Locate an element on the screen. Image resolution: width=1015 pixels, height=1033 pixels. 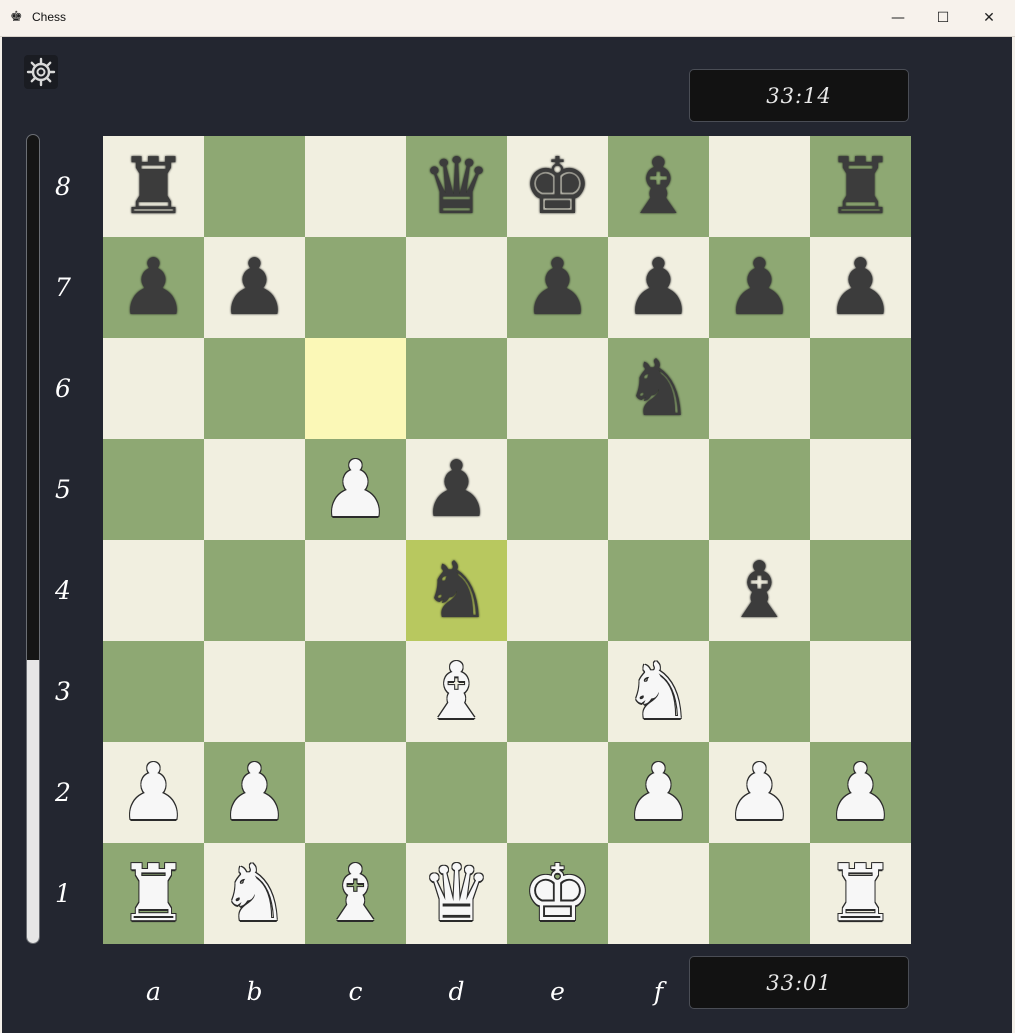
square-e1: ♚ is located at coordinates (557, 893).